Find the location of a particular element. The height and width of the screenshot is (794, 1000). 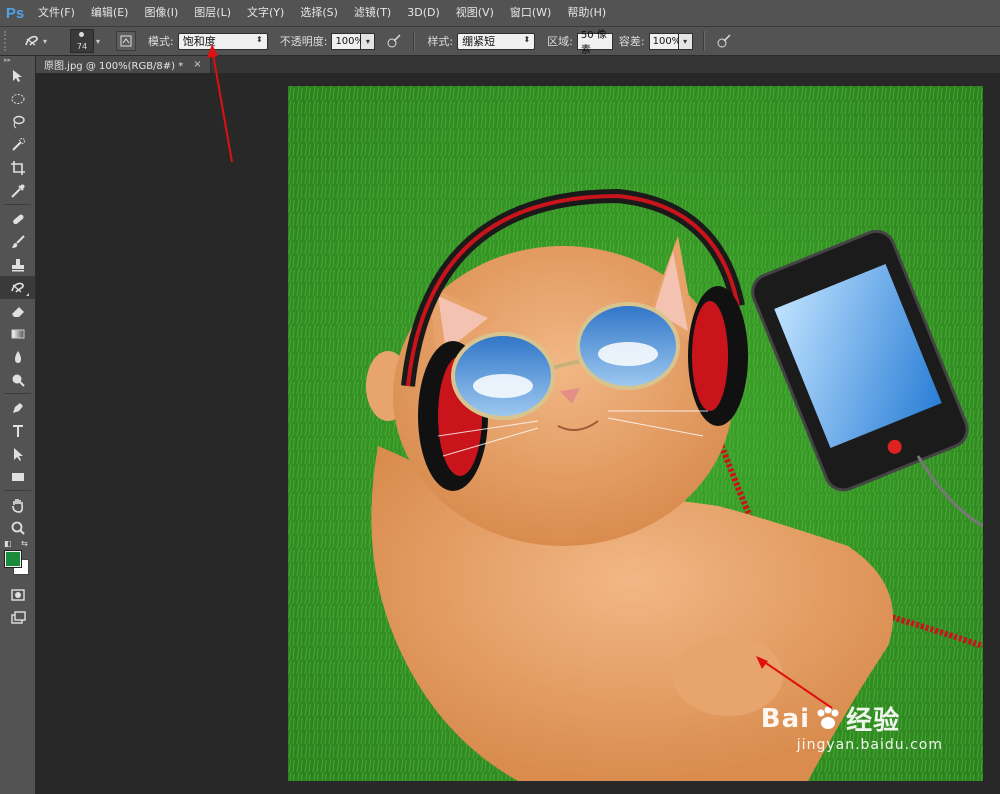

pen-tool is located at coordinates (17, 407).